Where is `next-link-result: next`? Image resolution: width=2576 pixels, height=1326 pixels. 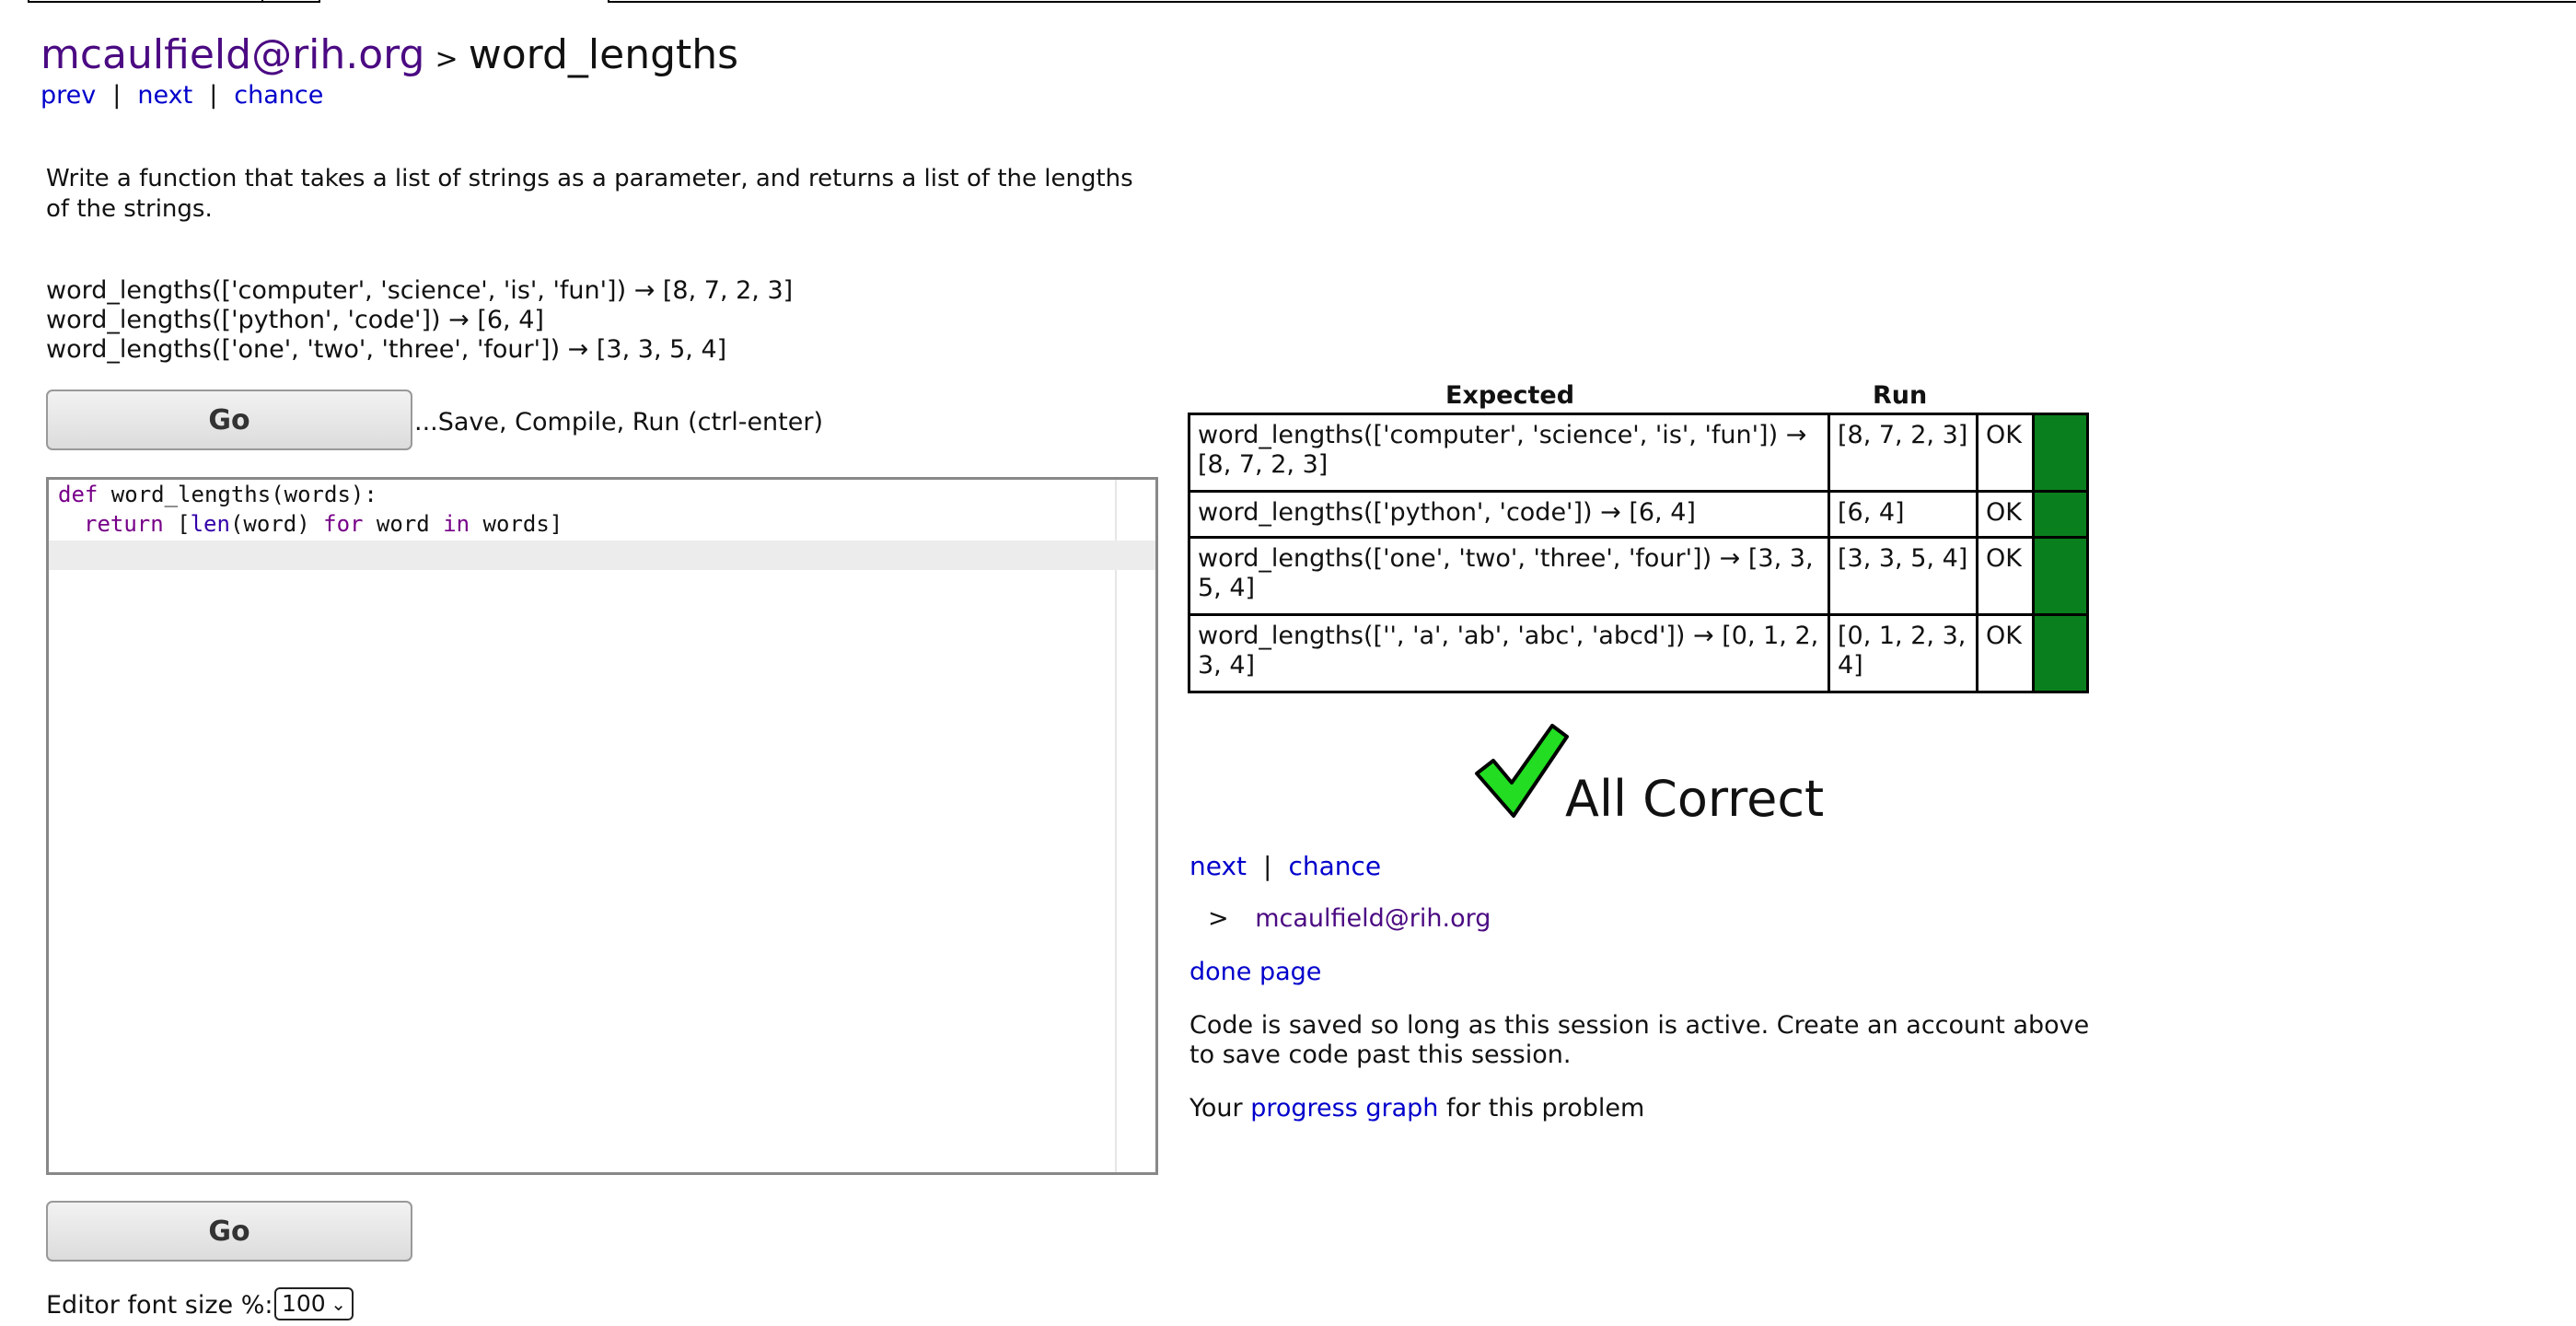 next-link-result: next is located at coordinates (1218, 866).